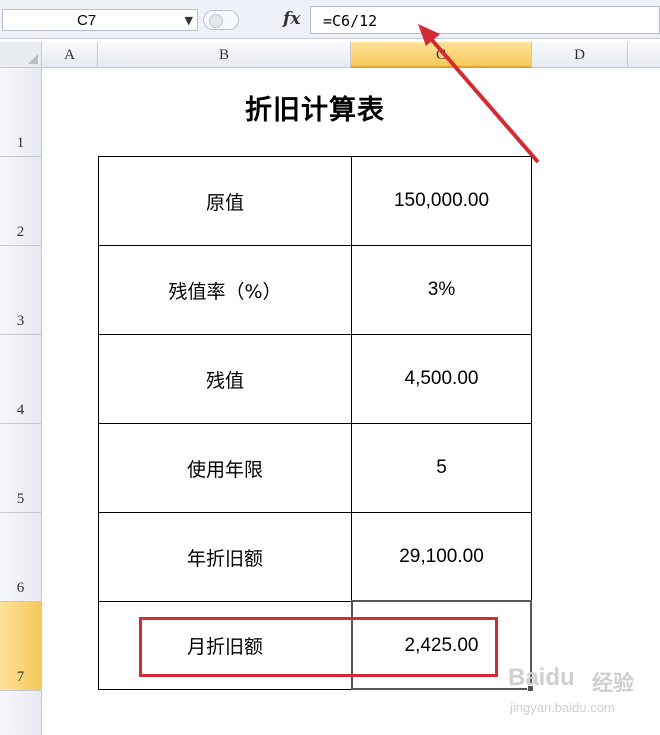  Describe the element at coordinates (541, 677) in the screenshot. I see `watermark-brand: Baidu` at that location.